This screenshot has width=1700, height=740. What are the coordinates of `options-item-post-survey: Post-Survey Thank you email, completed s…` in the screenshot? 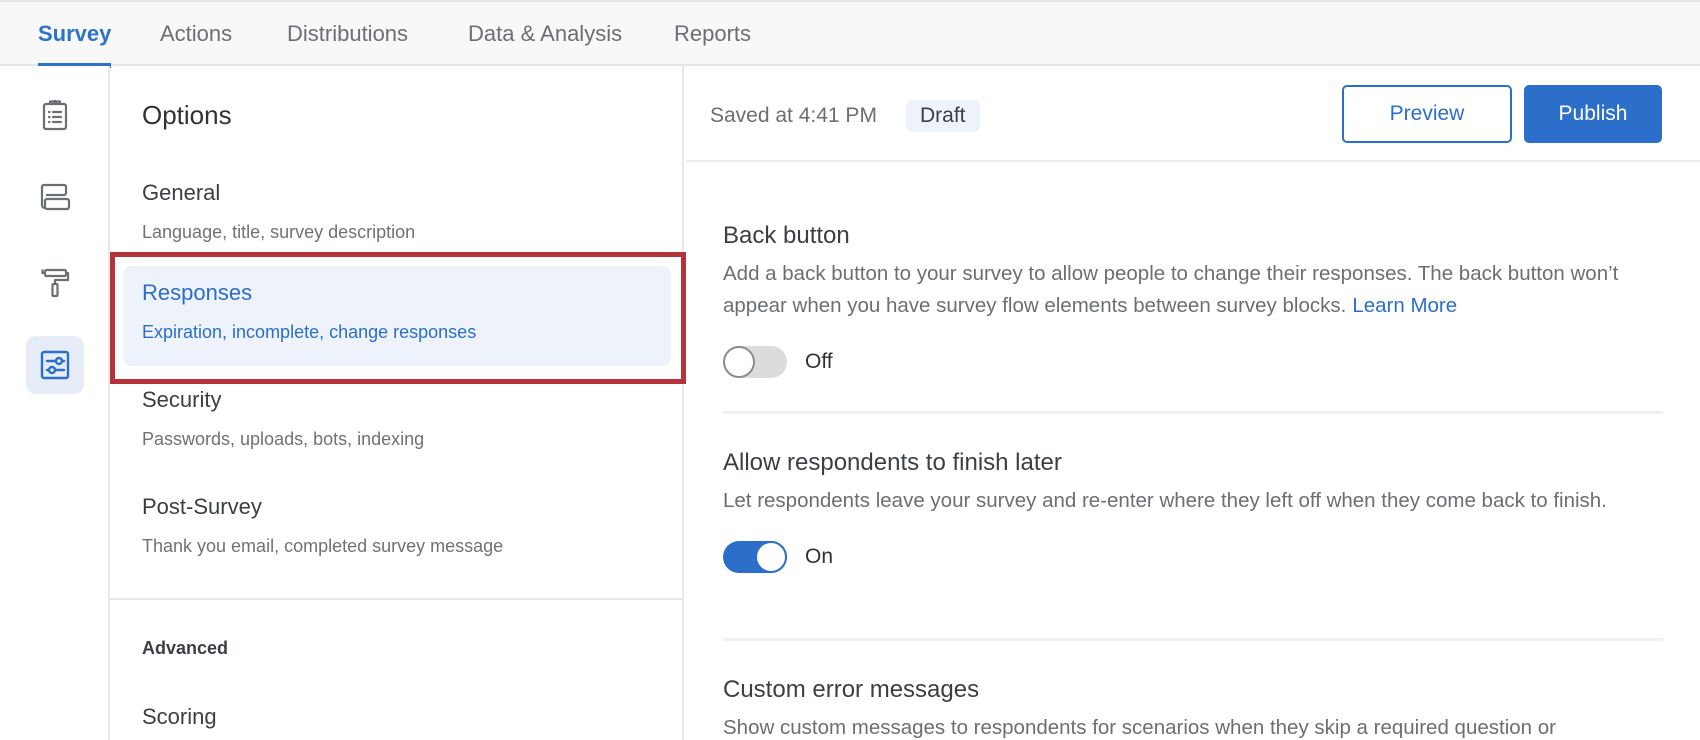 It's located at (397, 530).